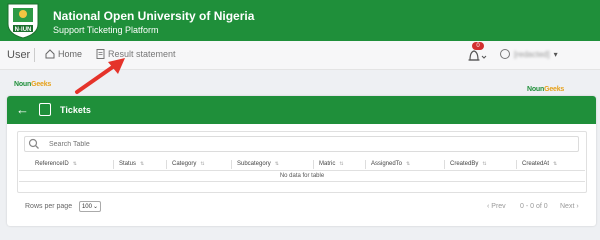 The width and height of the screenshot is (600, 240). What do you see at coordinates (258, 164) in the screenshot?
I see `column-header-subcategory: Subcategory ⇅` at bounding box center [258, 164].